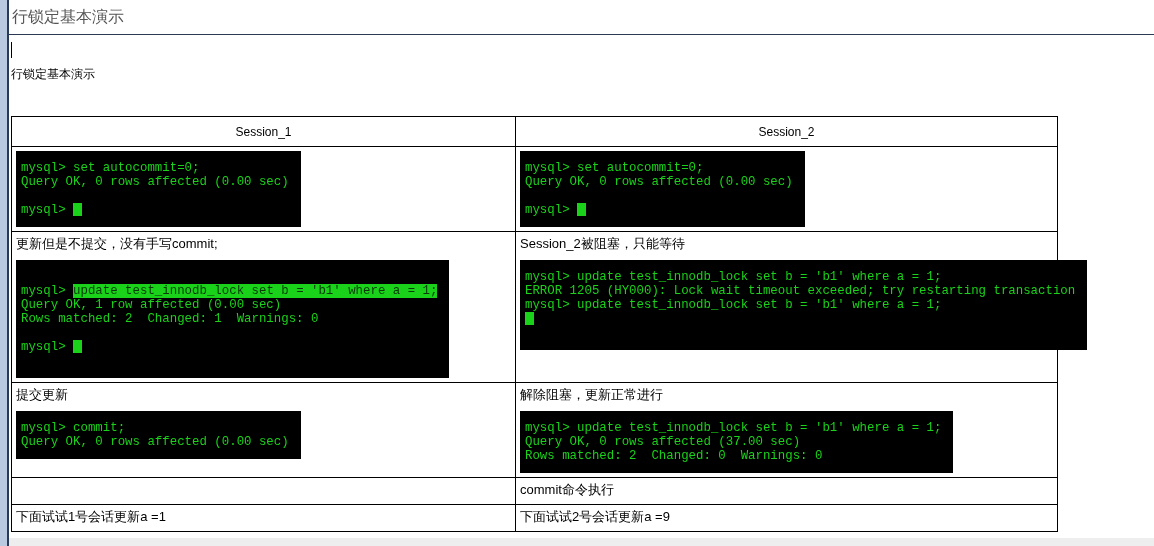  I want to click on selected-command: update test_innodb_lock set b = 'b1' where a = 1;, so click(255, 291).